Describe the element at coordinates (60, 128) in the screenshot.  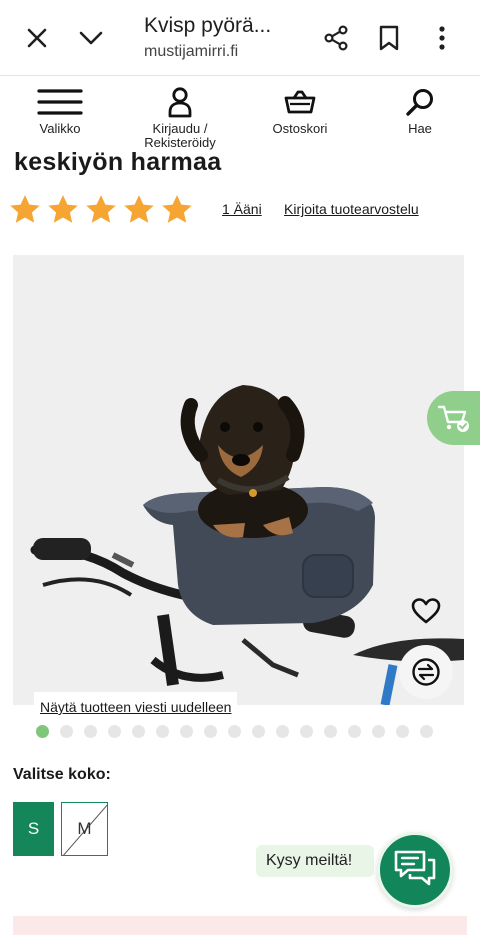
I see `nav-menu-label: Valikko` at that location.